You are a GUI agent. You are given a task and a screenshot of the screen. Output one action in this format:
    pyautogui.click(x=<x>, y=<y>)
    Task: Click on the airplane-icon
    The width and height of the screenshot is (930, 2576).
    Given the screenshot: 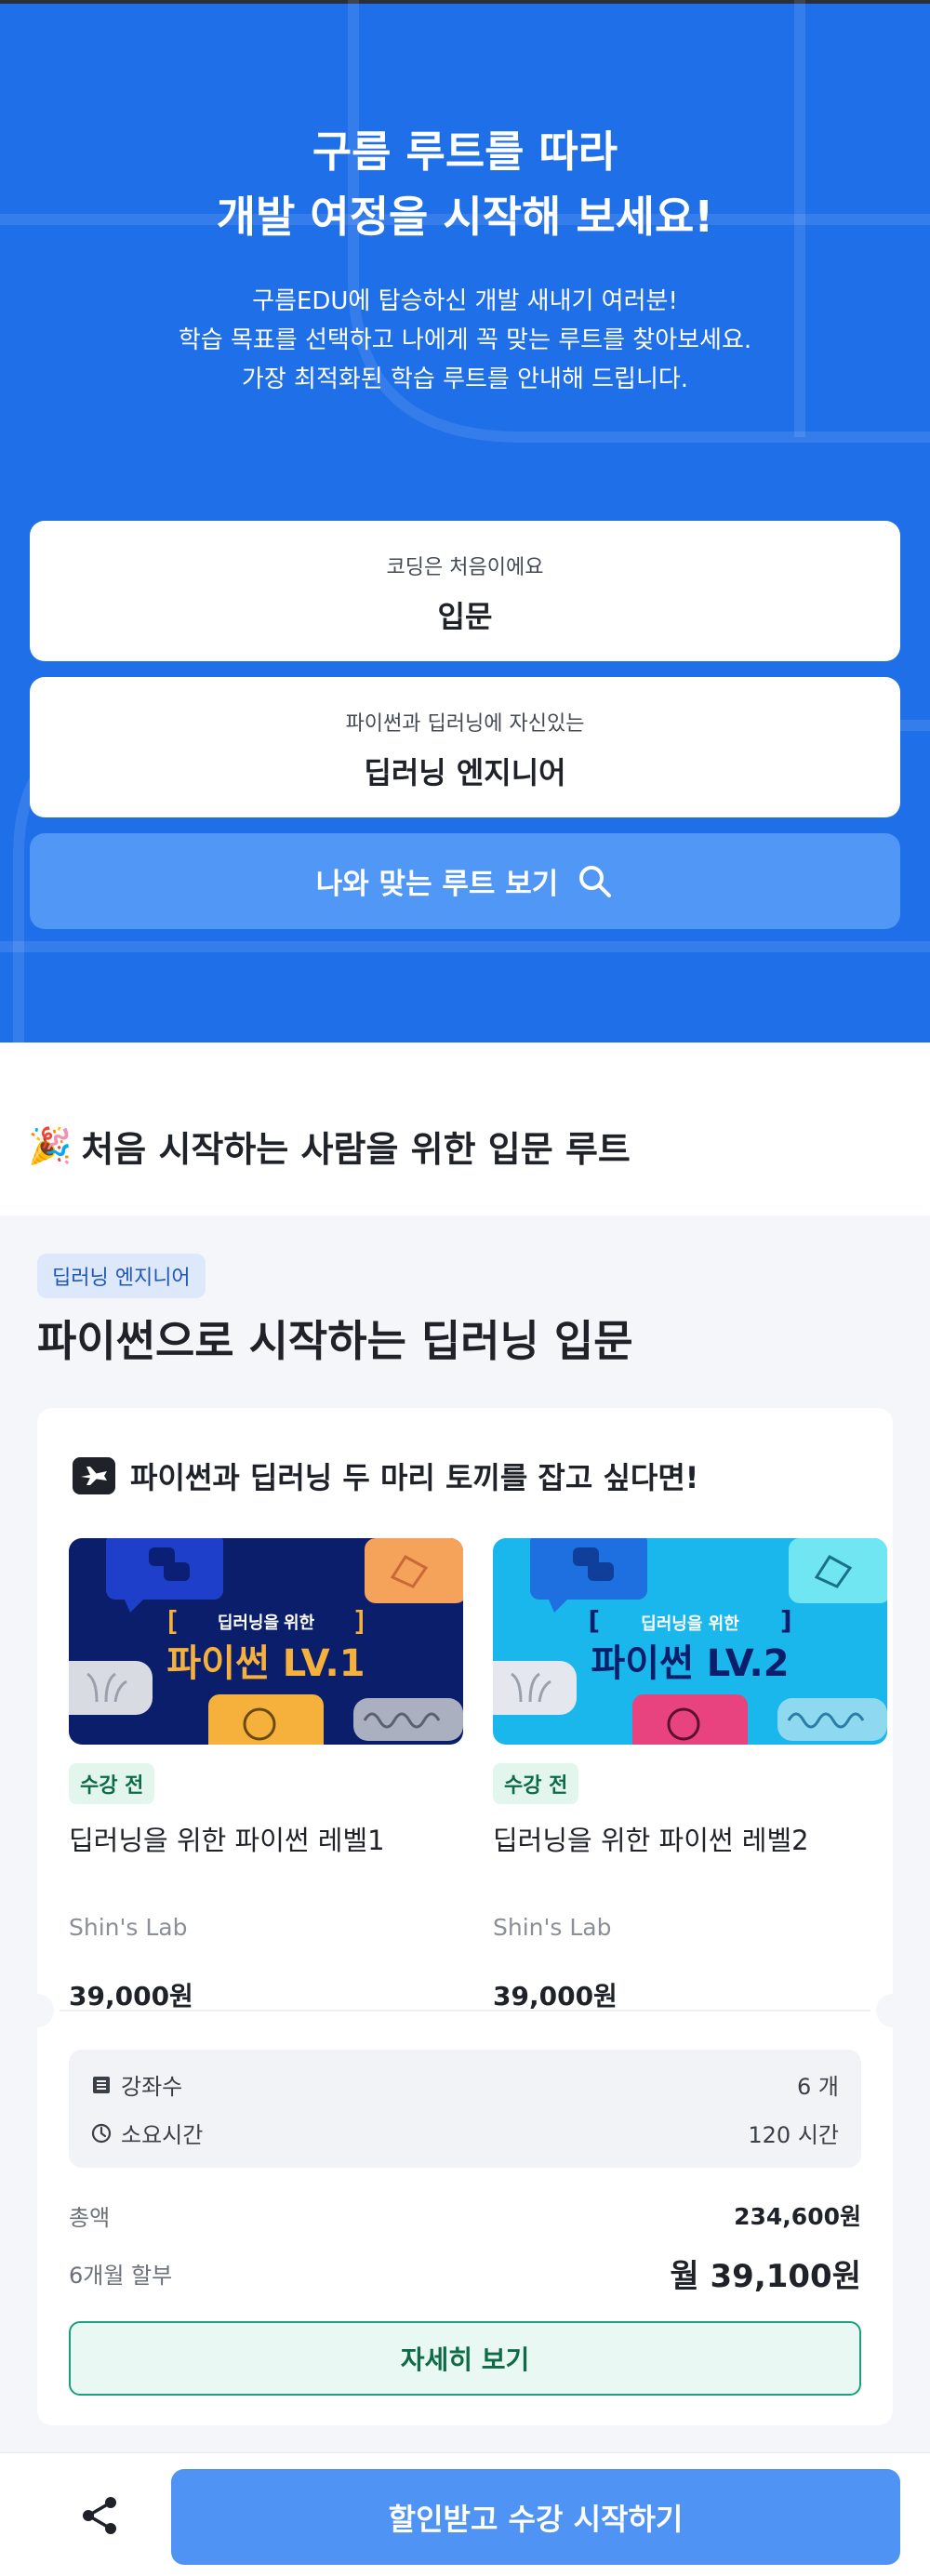 What is the action you would take?
    pyautogui.click(x=94, y=1475)
    